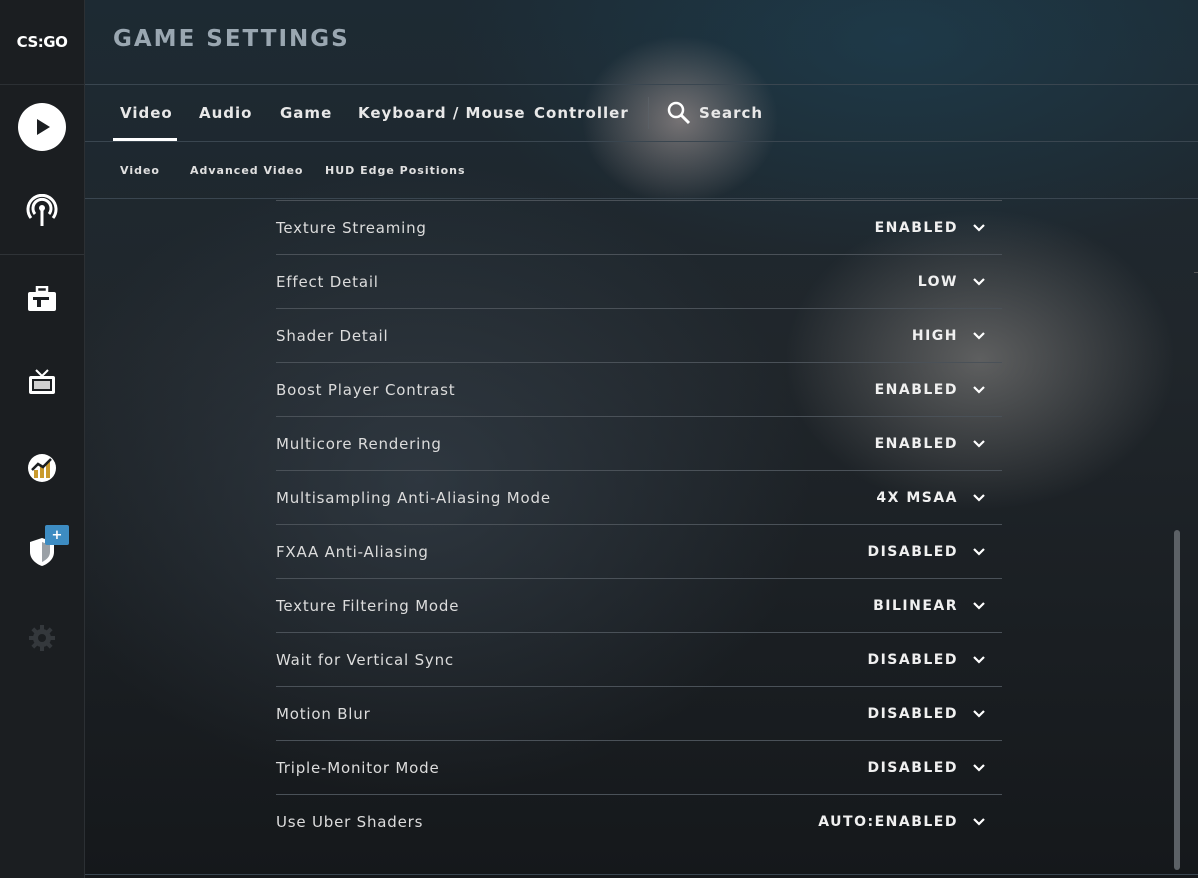 The image size is (1198, 878). I want to click on play-icon, so click(42, 127).